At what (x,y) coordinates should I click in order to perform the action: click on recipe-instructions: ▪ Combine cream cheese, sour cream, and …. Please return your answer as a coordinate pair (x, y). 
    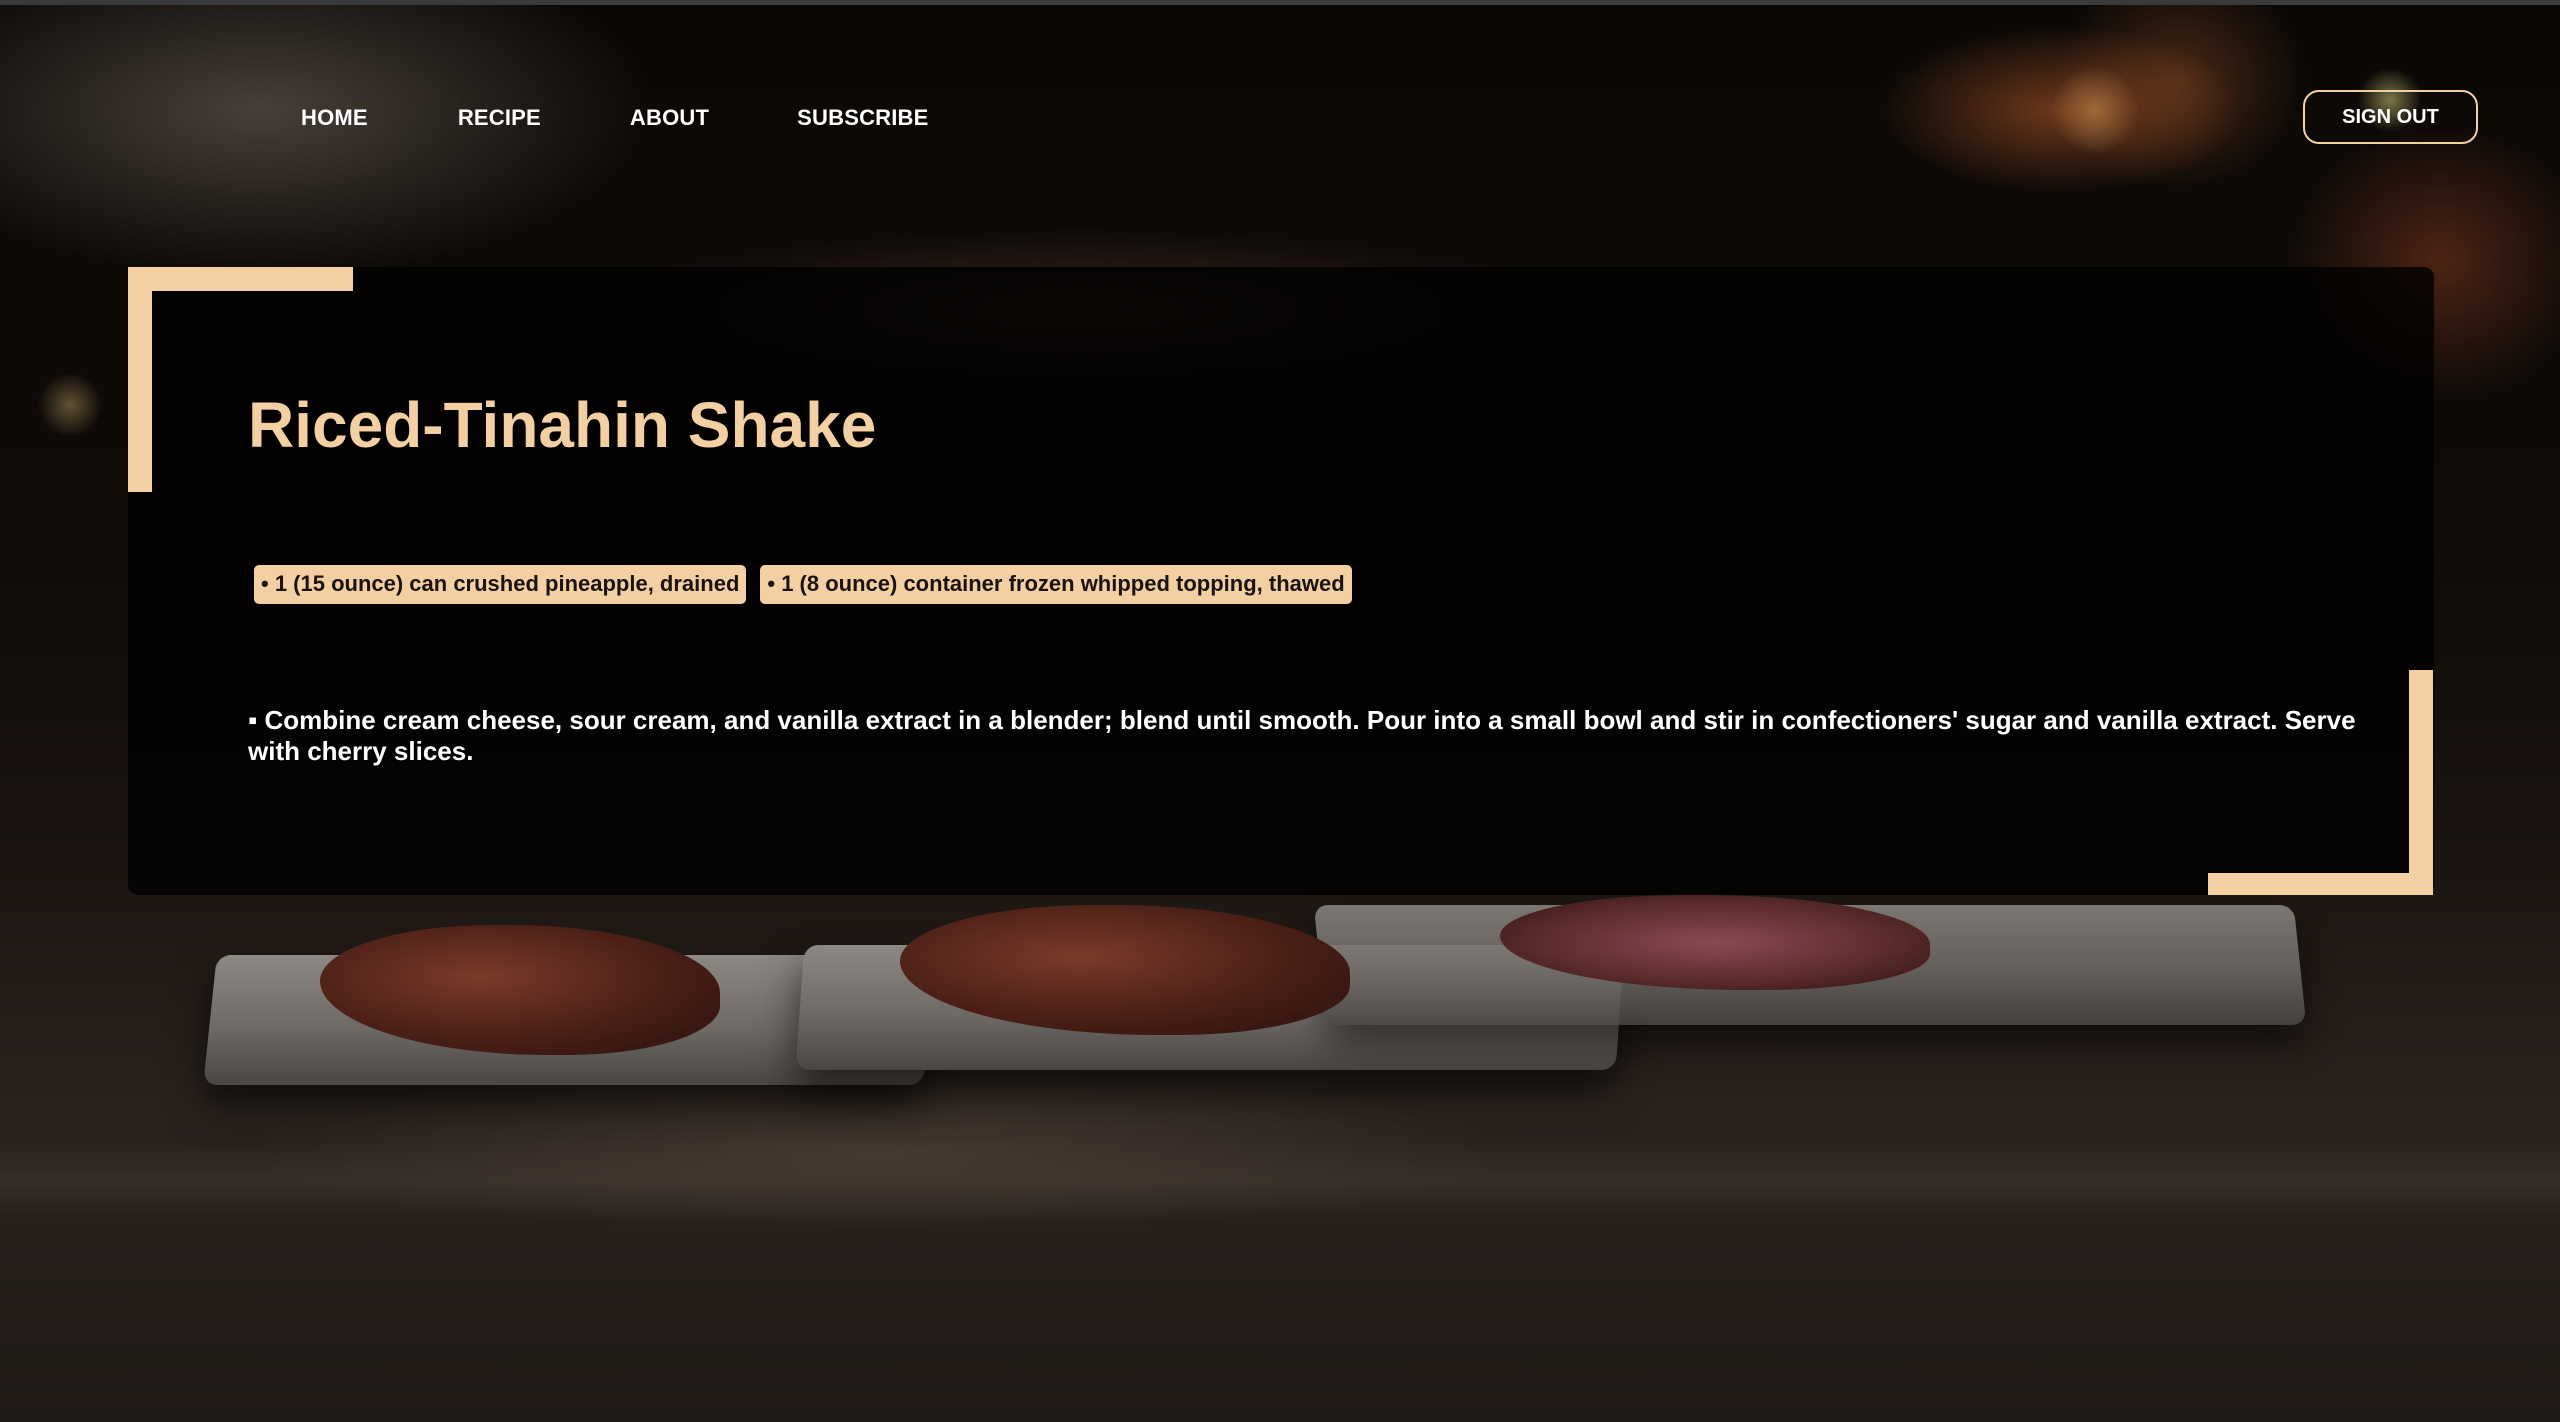
    Looking at the image, I should click on (1302, 735).